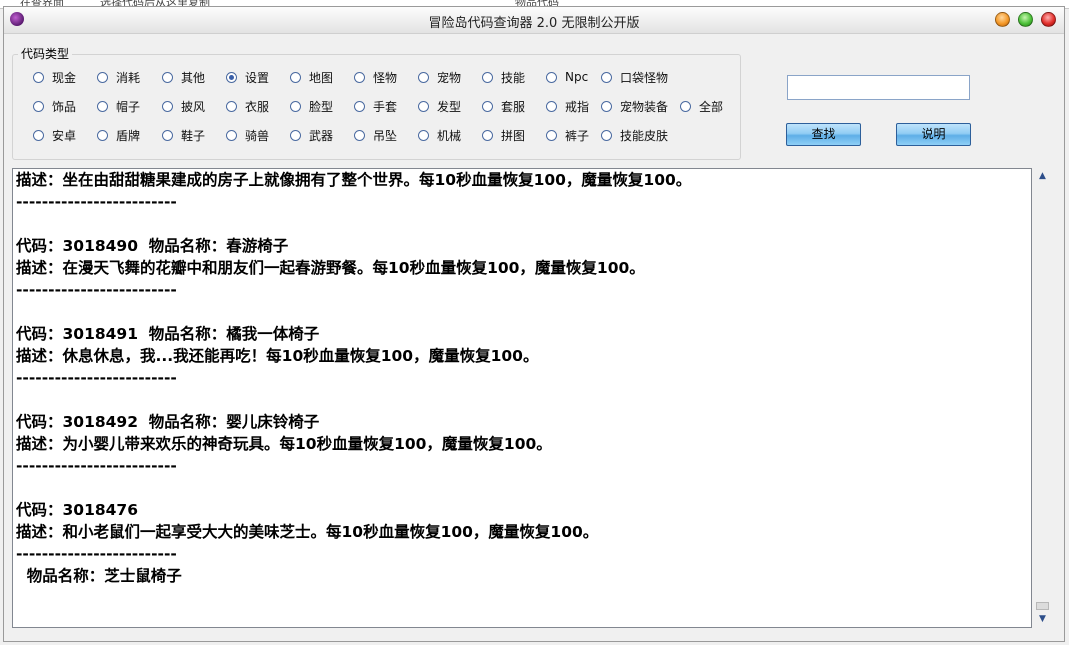  I want to click on radio-option: 宠物装备, so click(634, 106).